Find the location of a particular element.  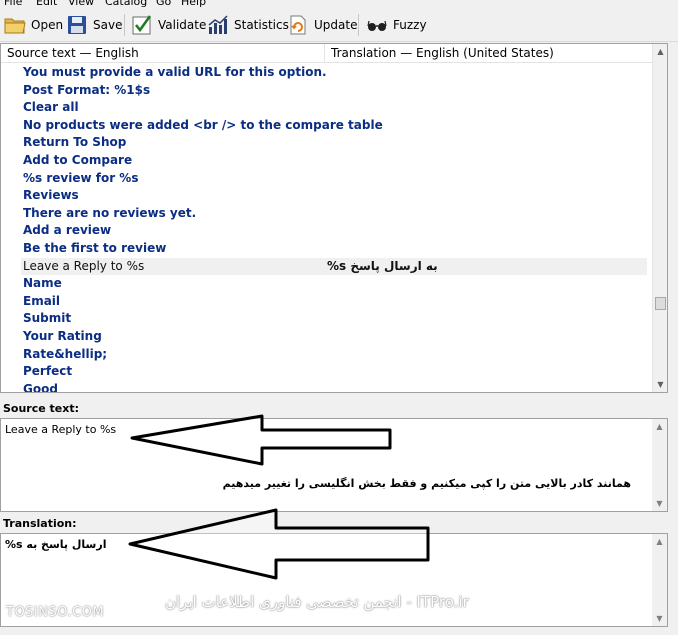

list-item: Return To Shop is located at coordinates (334, 143).